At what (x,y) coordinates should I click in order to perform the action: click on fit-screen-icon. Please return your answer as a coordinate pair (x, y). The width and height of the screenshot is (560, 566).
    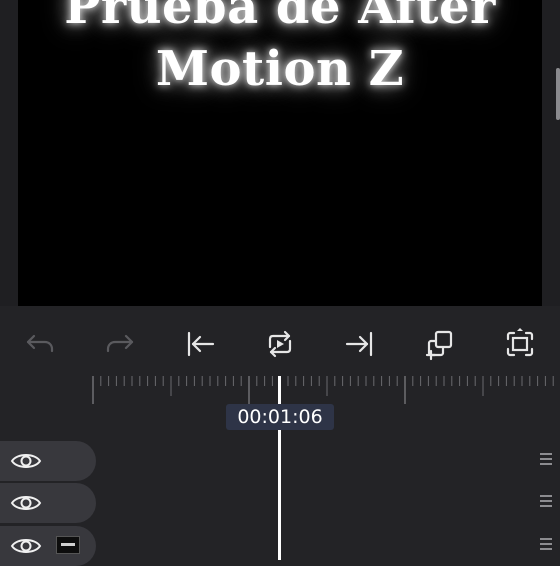
    Looking at the image, I should click on (520, 342).